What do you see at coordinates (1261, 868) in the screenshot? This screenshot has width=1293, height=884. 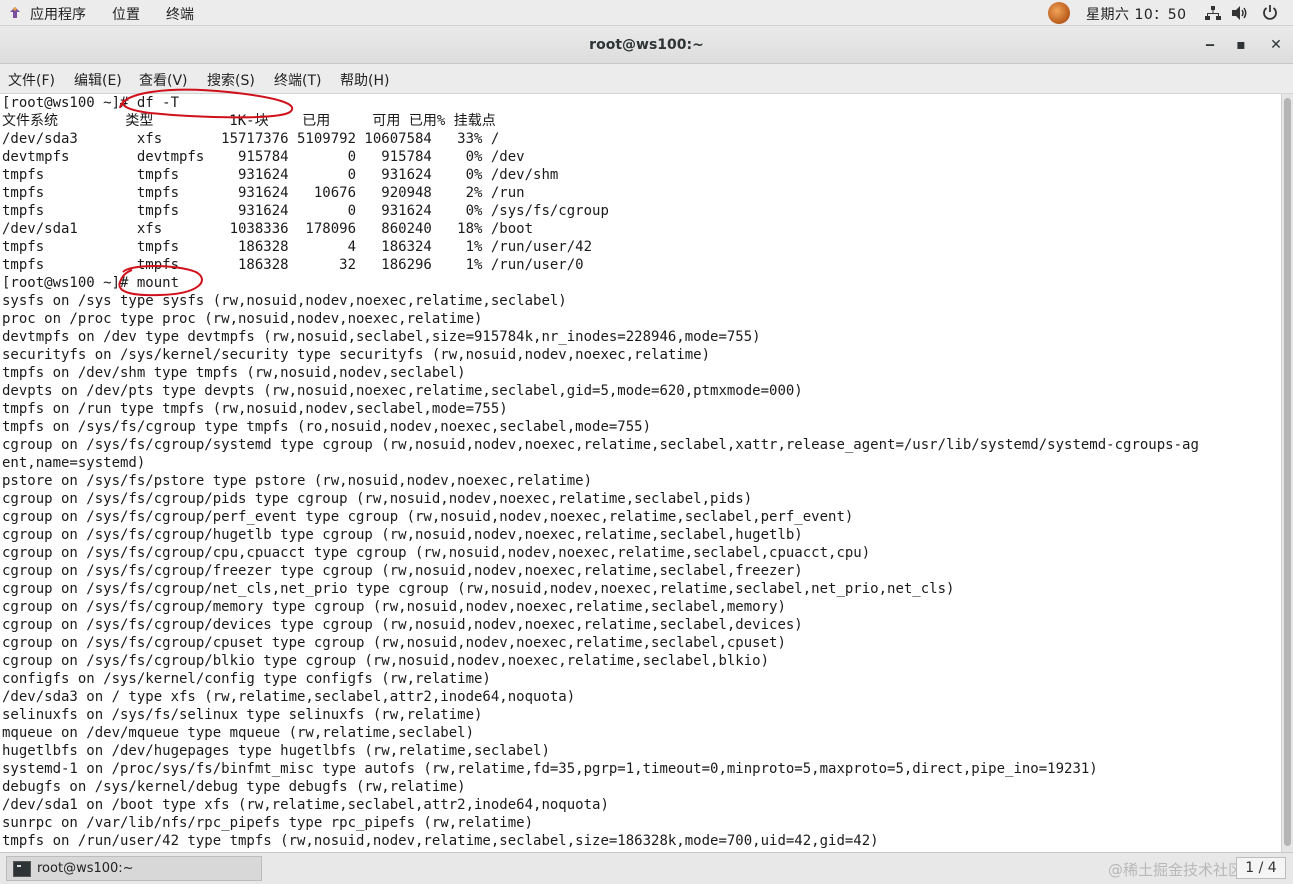 I see `workspace-pager: 1 / 4` at bounding box center [1261, 868].